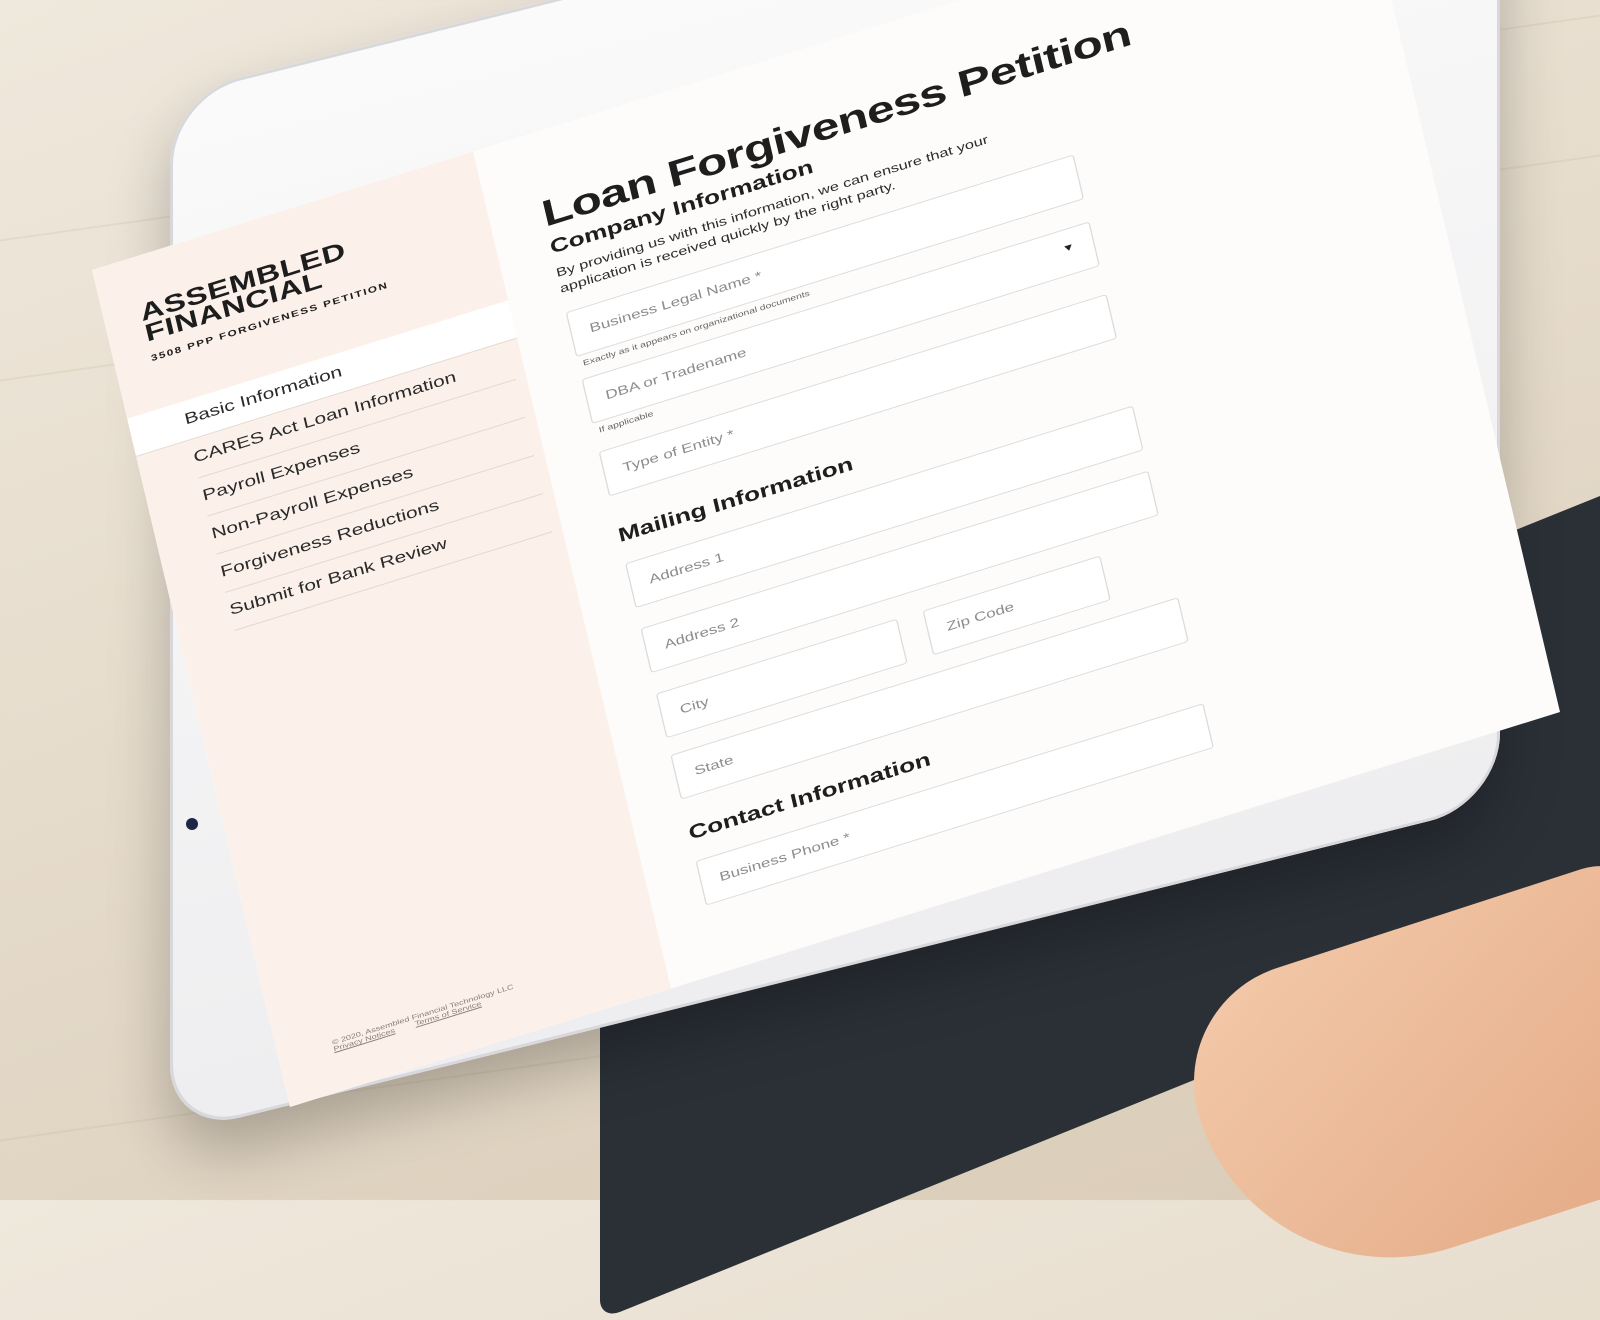 This screenshot has width=1600, height=1320. I want to click on footer-links: Privacy Notices Terms of Service, so click(424, 1021).